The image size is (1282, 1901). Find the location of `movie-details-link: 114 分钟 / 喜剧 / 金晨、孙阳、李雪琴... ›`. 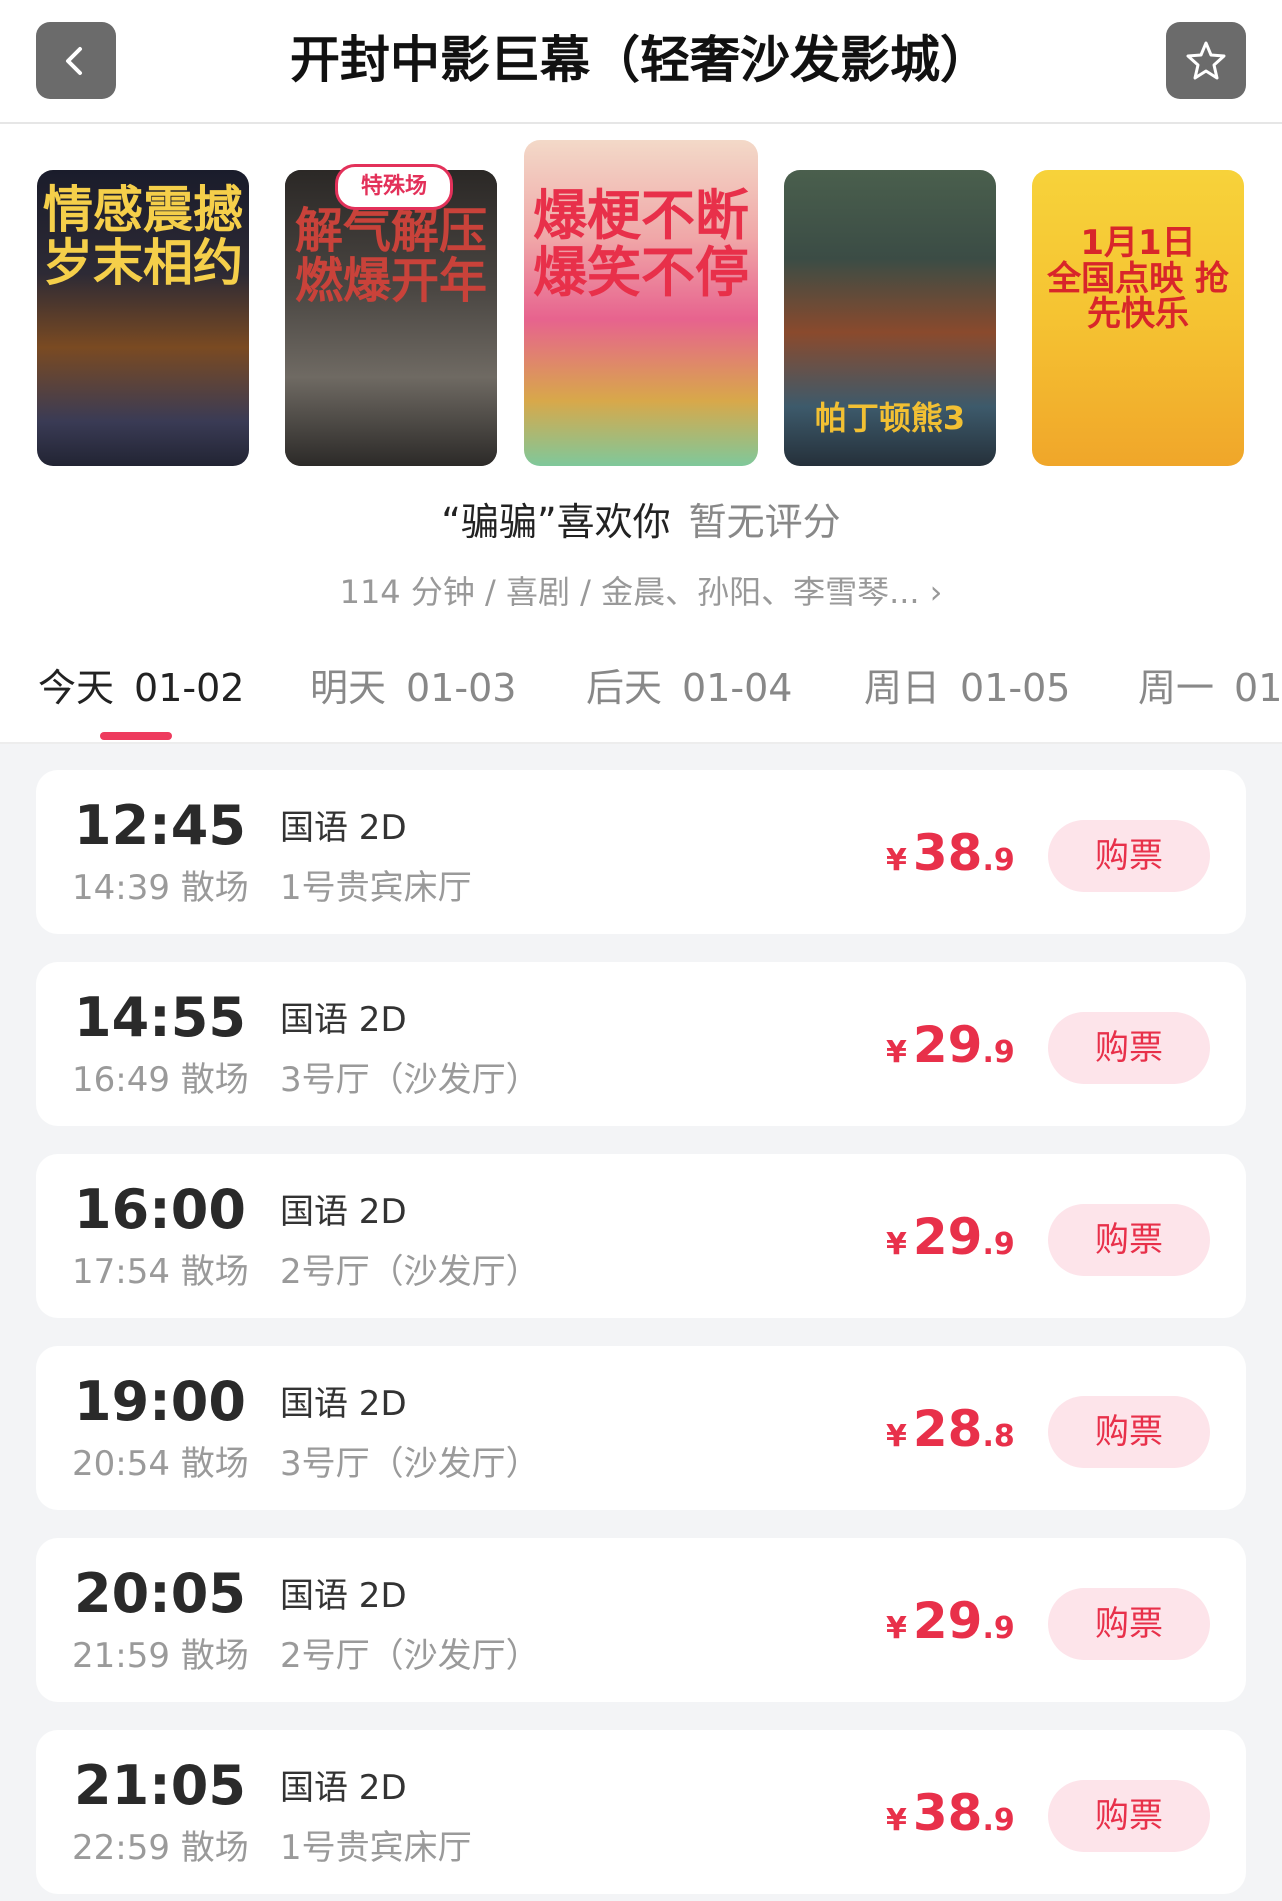

movie-details-link: 114 分钟 / 喜剧 / 金晨、孙阳、李雪琴... › is located at coordinates (641, 592).